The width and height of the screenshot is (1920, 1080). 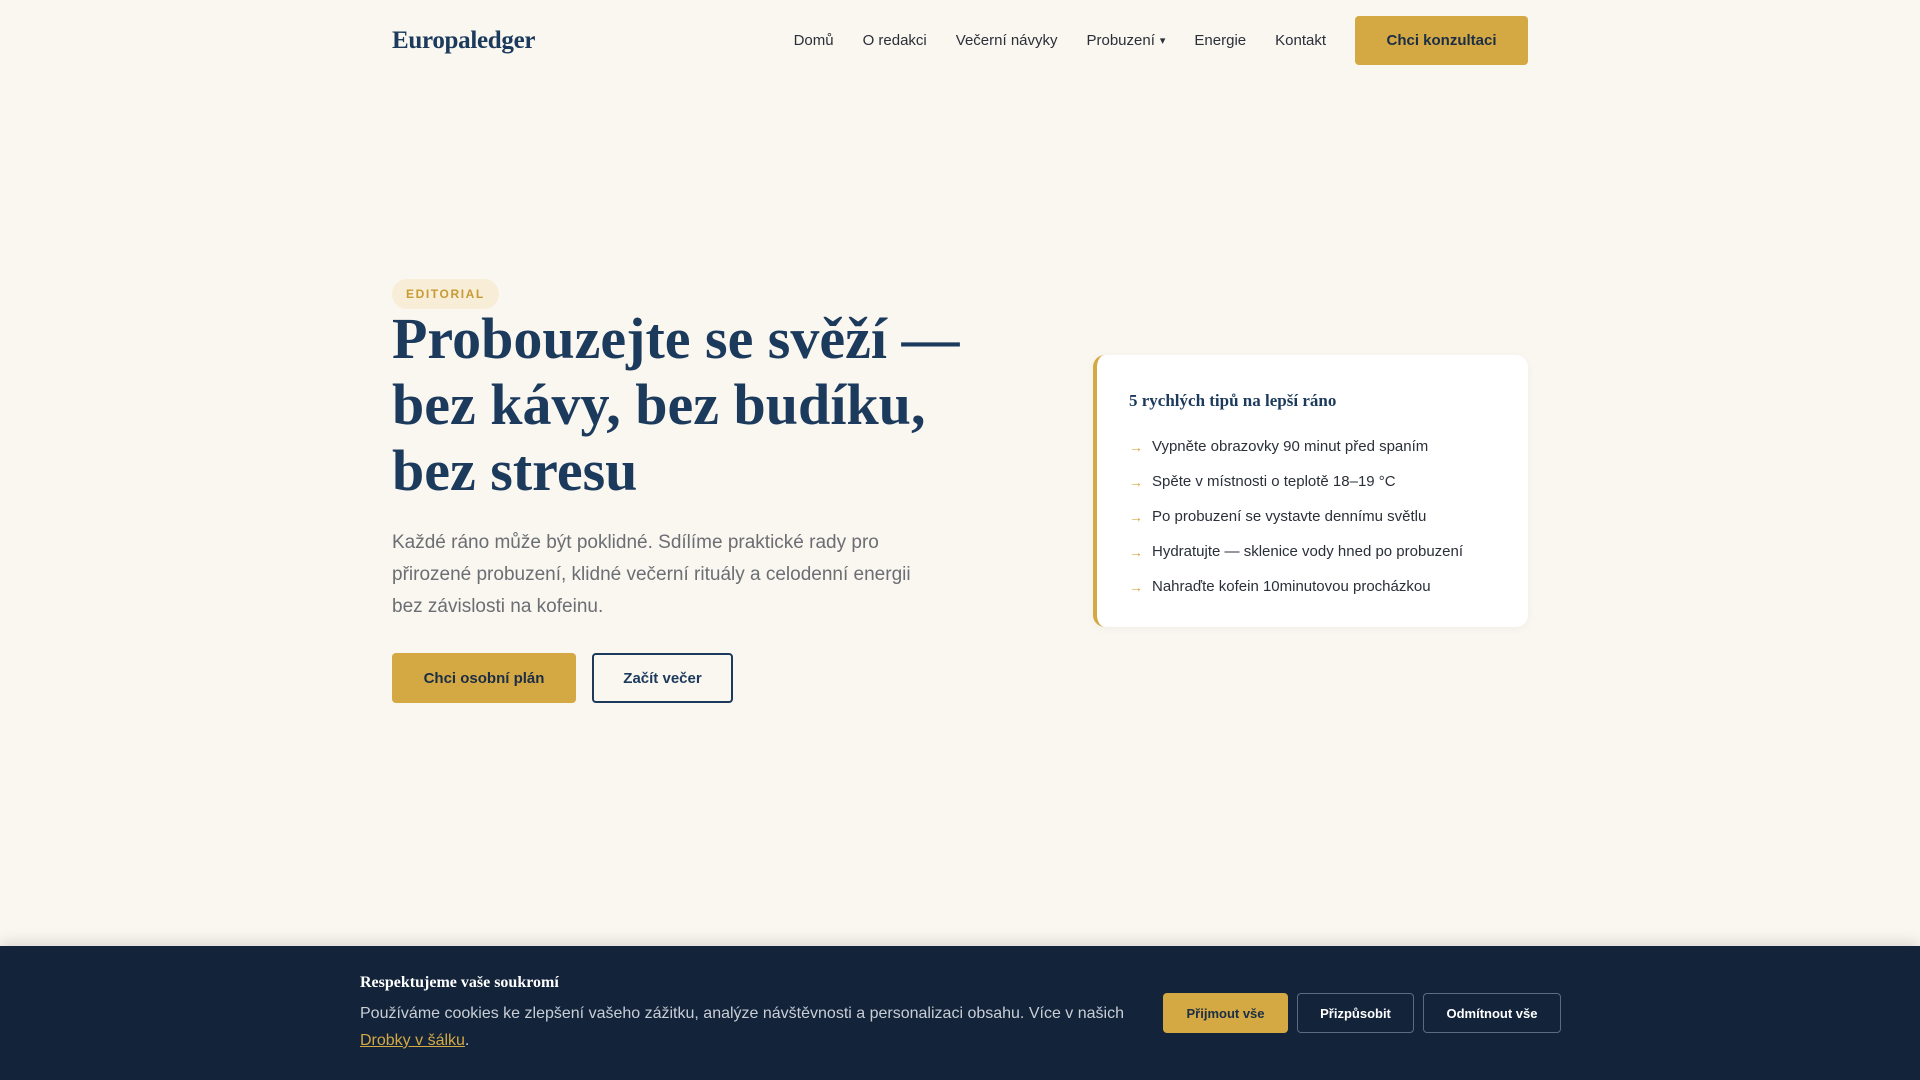 I want to click on nav-item-probuzeni-label: Probuzení, so click(x=1120, y=40).